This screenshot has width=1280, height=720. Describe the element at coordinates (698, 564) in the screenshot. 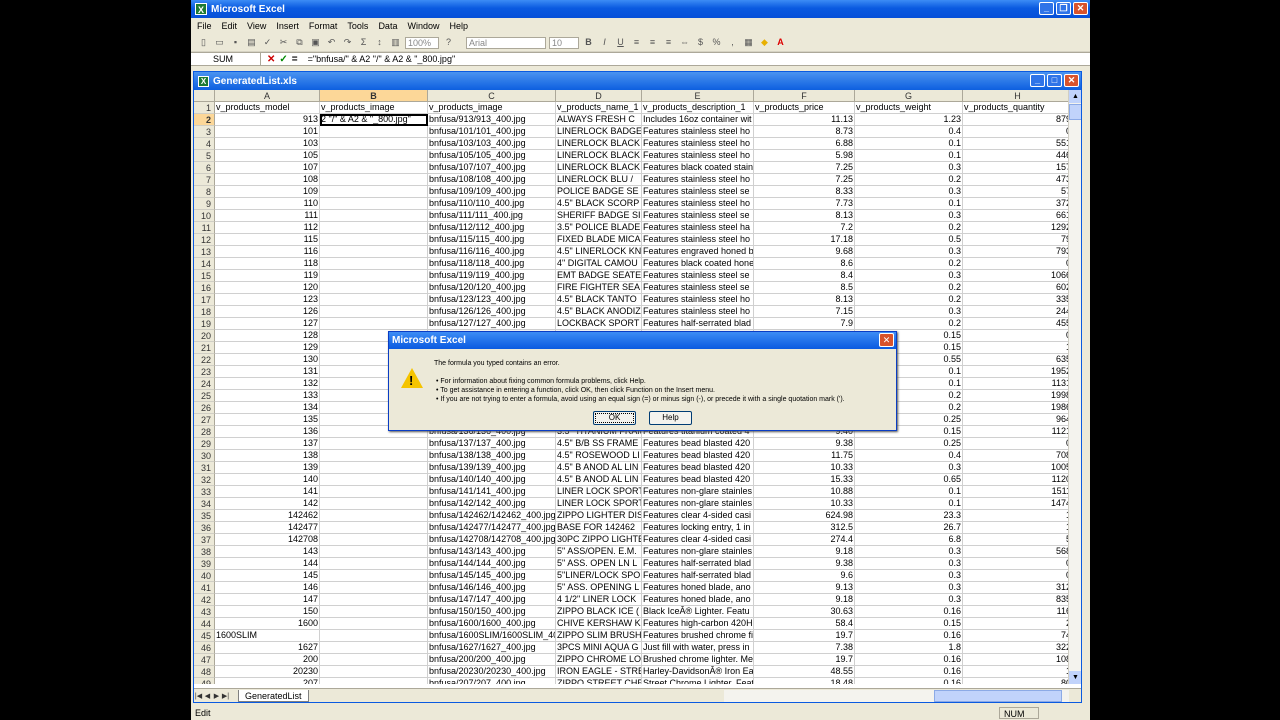

I see `grid-cell: Features half-serrated blad` at that location.